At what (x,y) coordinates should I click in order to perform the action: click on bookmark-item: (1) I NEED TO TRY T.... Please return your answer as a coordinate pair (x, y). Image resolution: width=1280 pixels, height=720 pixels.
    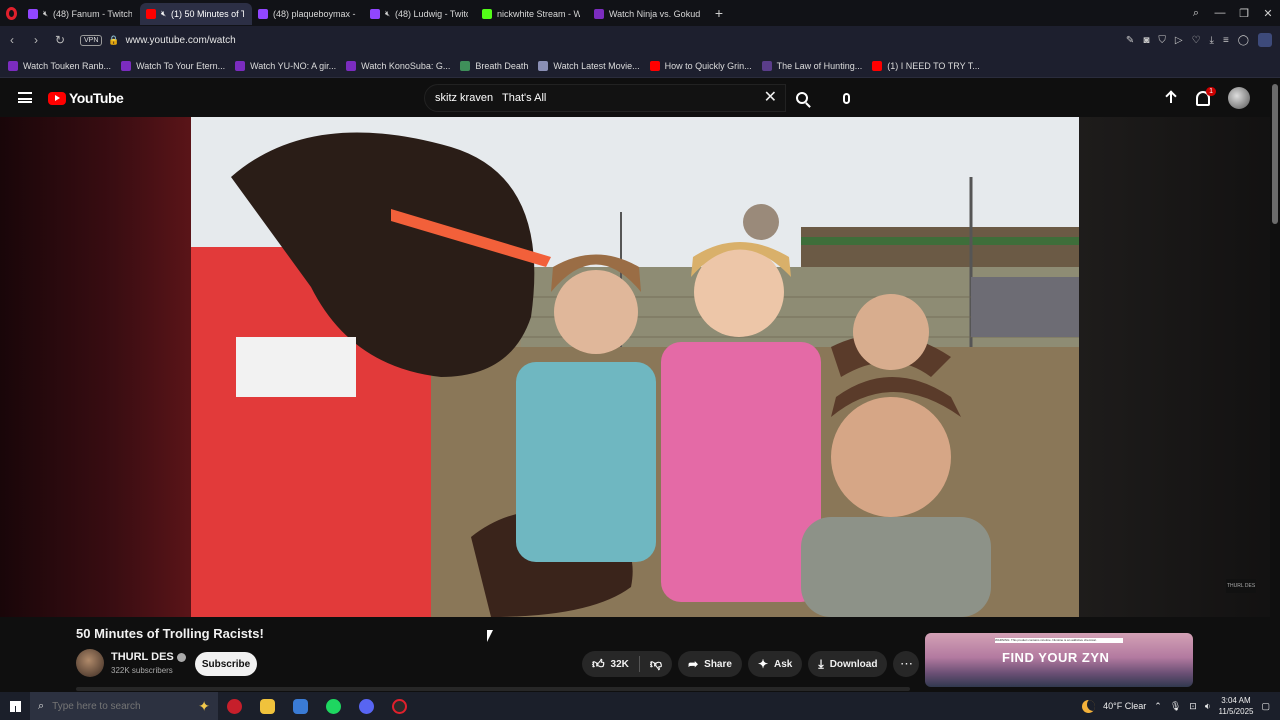
    Looking at the image, I should click on (926, 65).